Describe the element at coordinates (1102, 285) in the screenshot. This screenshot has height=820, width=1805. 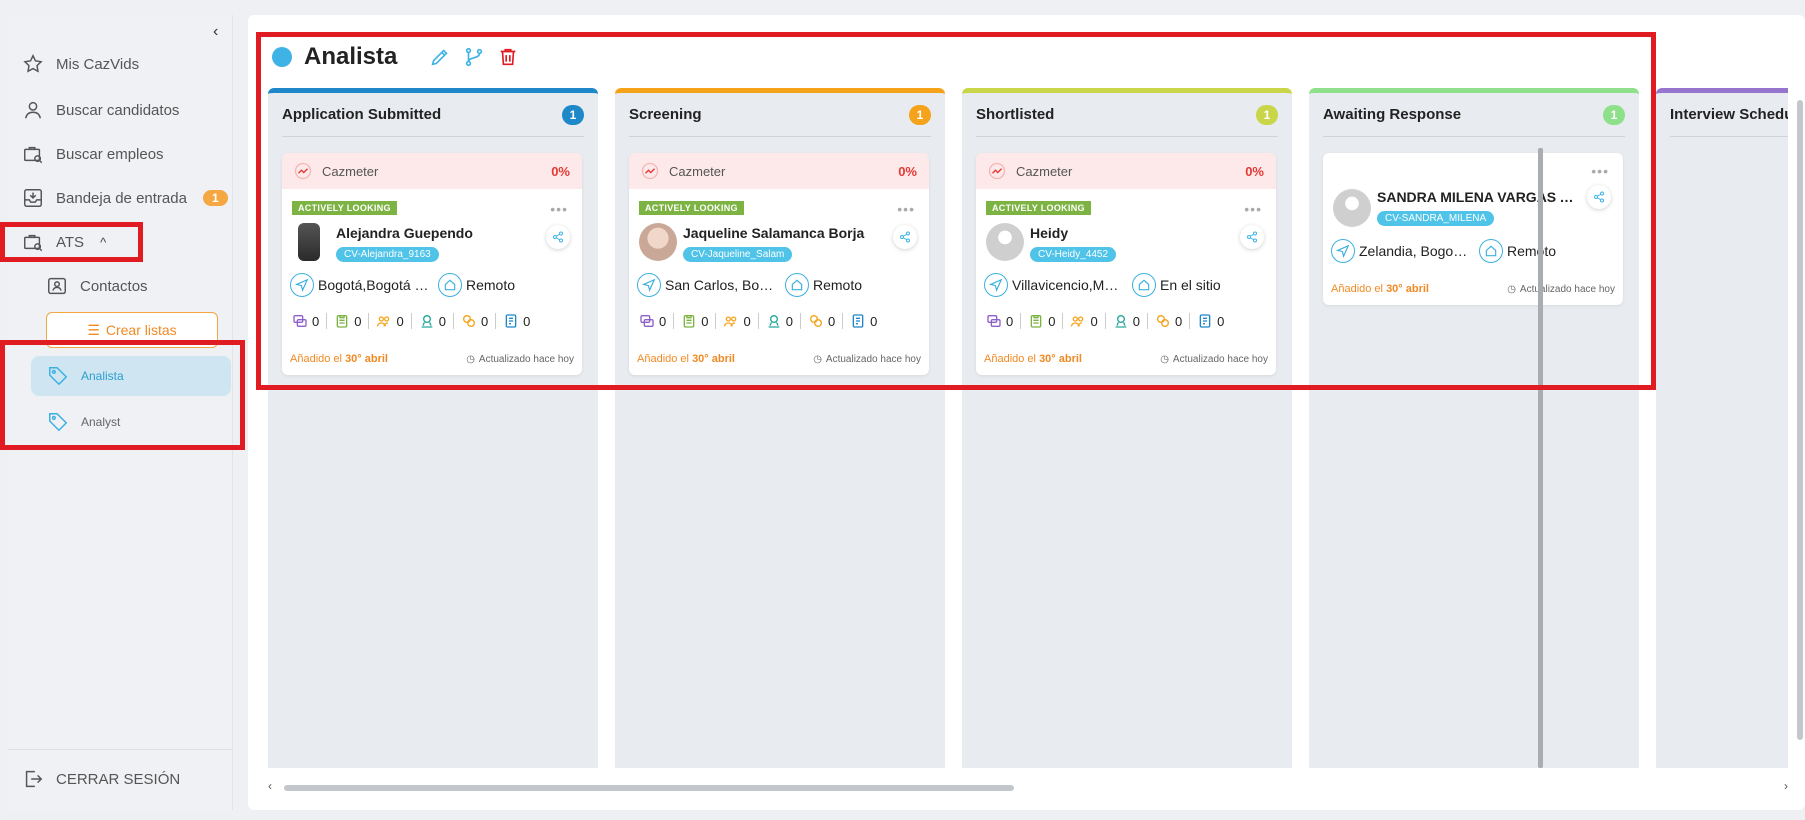
I see `location-row: Villavicencio,Meta... En el sitio` at that location.